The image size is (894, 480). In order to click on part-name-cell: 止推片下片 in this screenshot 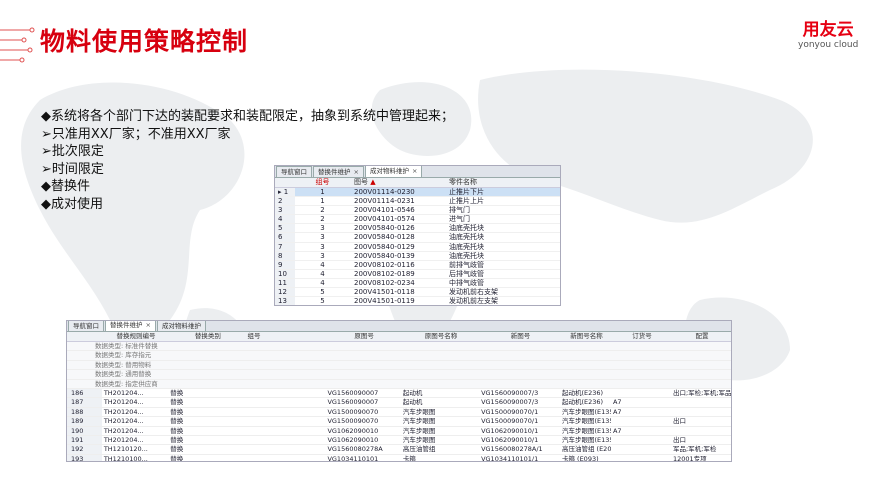, I will do `click(466, 192)`.